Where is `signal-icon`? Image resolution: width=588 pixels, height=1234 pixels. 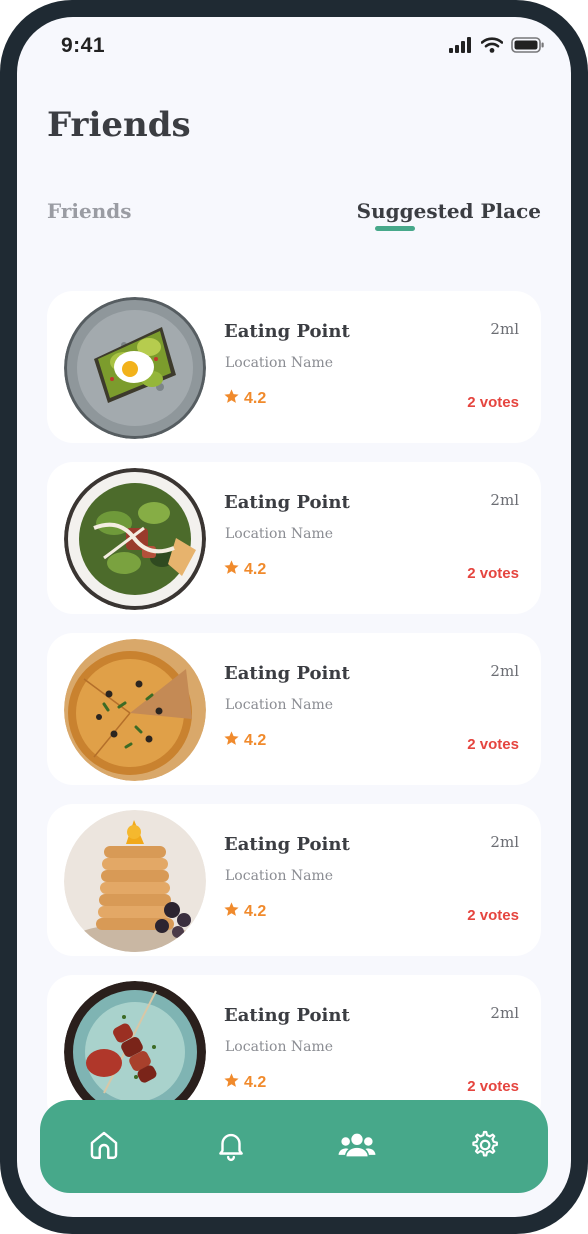
signal-icon is located at coordinates (461, 47).